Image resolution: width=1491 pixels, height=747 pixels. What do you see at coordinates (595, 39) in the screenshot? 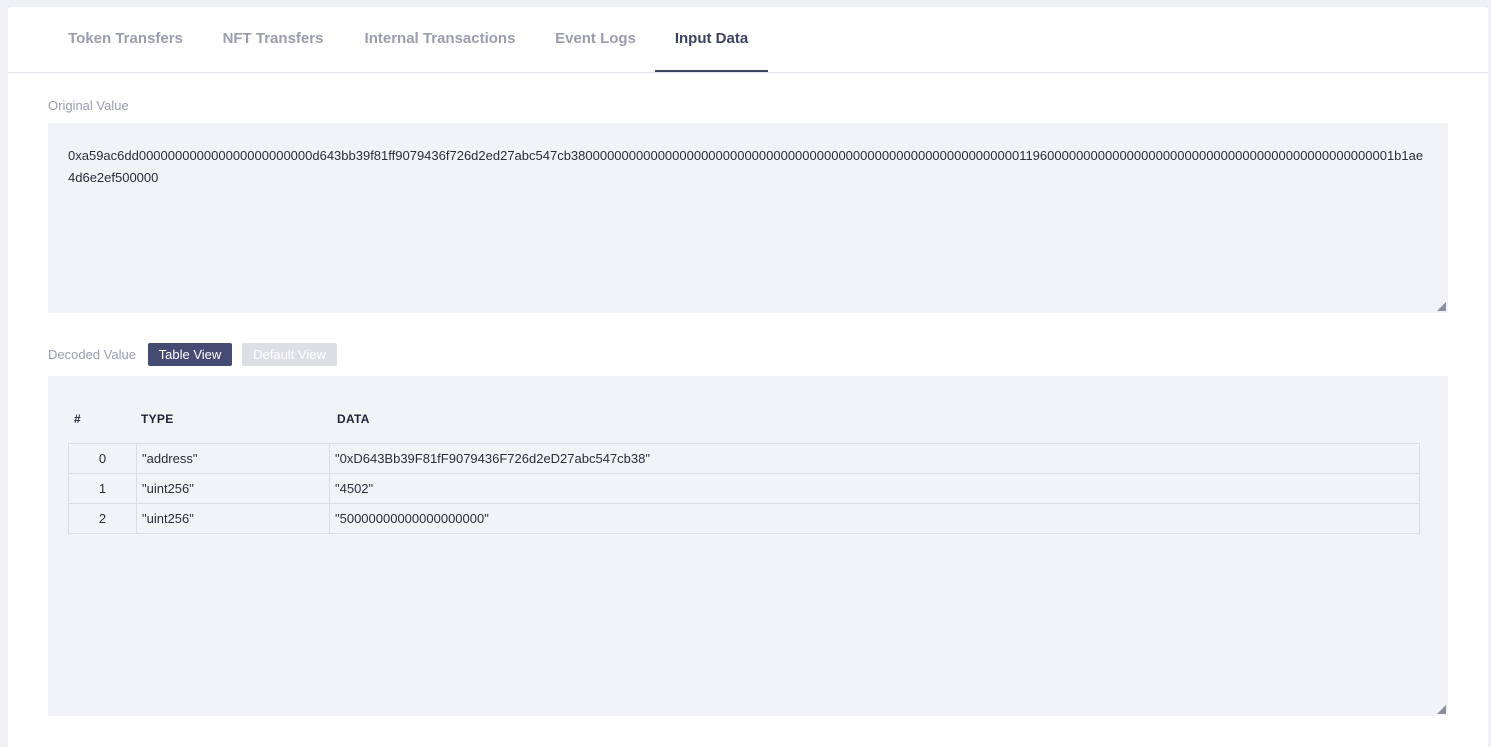
I see `tab-event-logs: Event Logs` at bounding box center [595, 39].